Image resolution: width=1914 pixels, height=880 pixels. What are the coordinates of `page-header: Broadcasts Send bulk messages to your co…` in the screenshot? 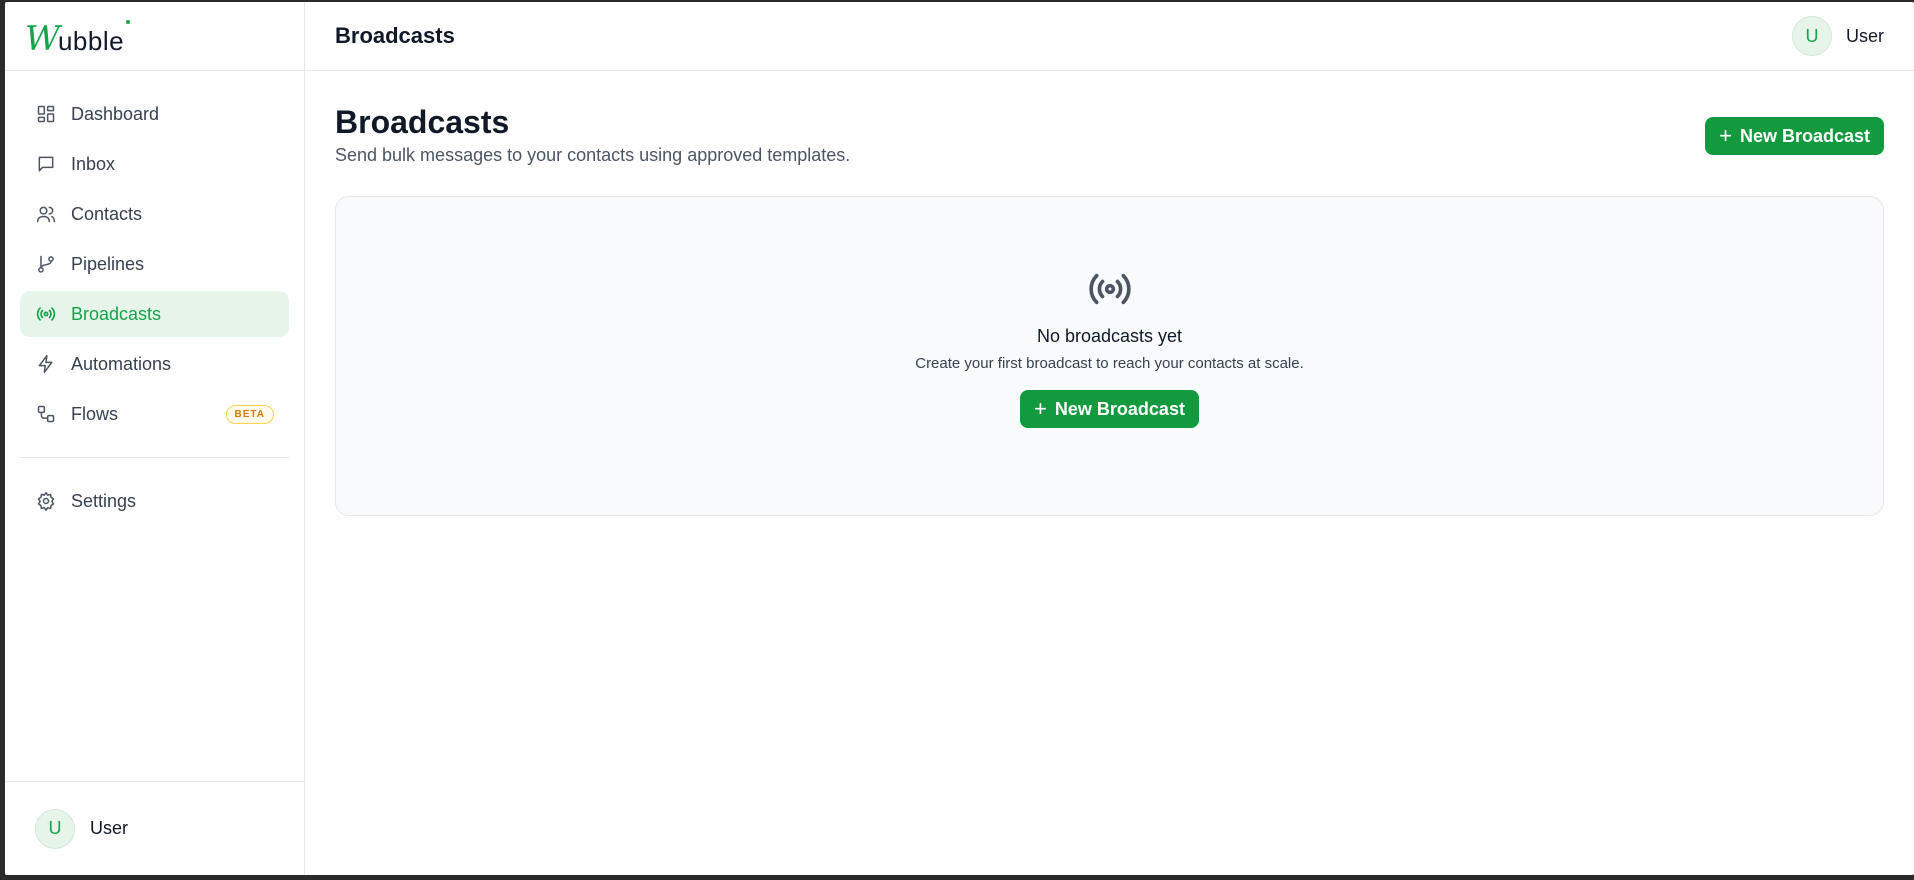 It's located at (1109, 134).